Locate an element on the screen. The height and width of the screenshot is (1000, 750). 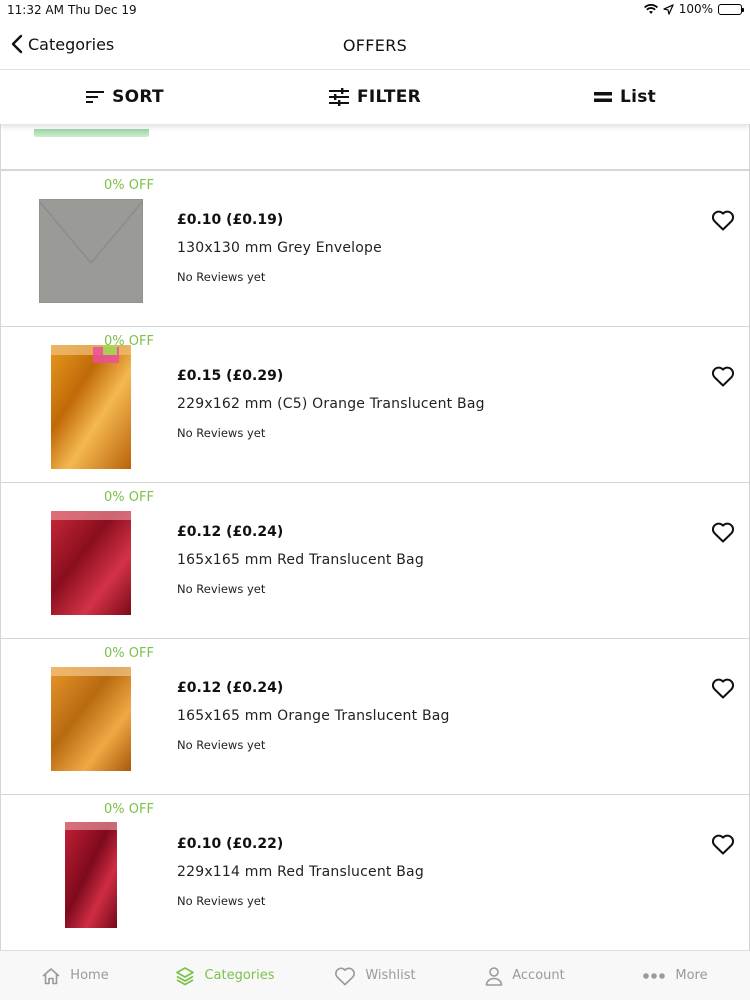
product-name: 165x165 mm Red Translucent Bag is located at coordinates (300, 560).